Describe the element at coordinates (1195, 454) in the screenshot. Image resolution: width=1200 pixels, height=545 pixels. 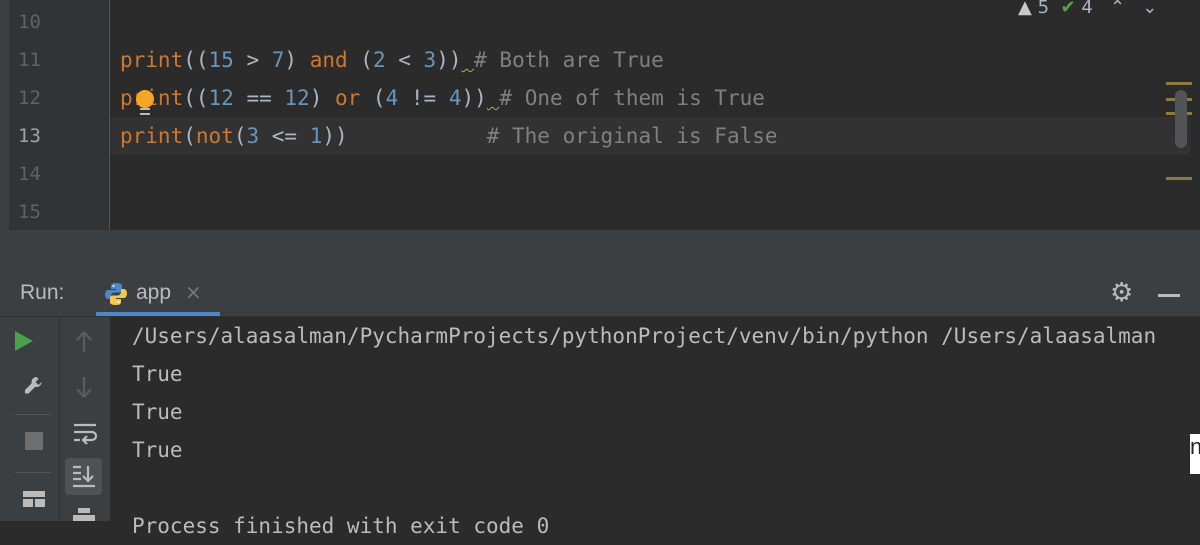
I see `background-window-edge: n` at that location.